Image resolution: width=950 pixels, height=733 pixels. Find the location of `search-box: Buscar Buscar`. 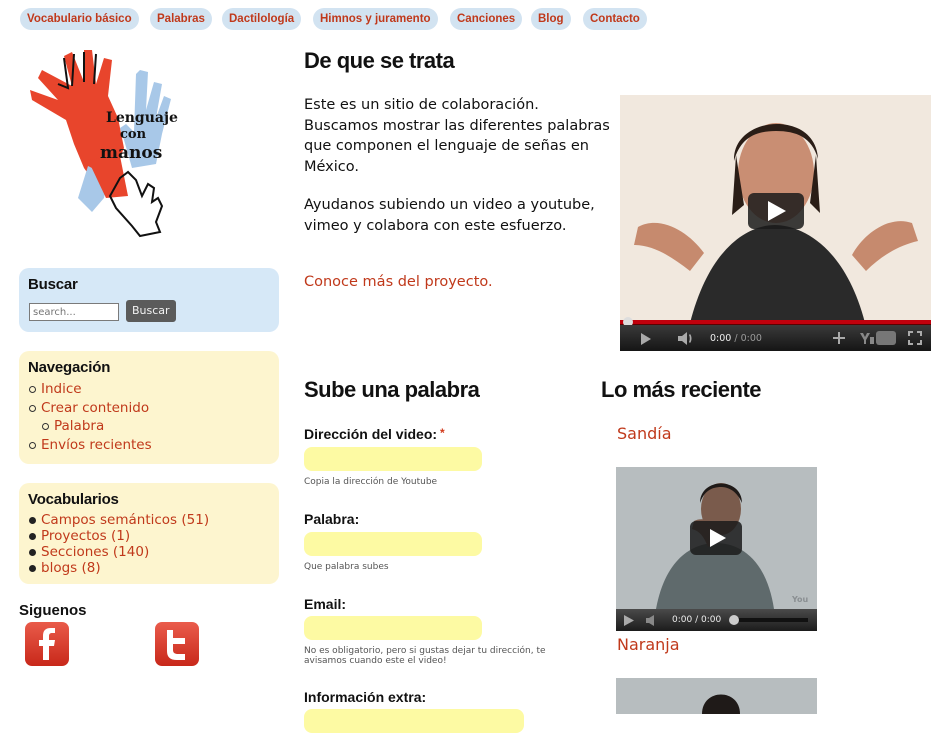

search-box: Buscar Buscar is located at coordinates (149, 300).